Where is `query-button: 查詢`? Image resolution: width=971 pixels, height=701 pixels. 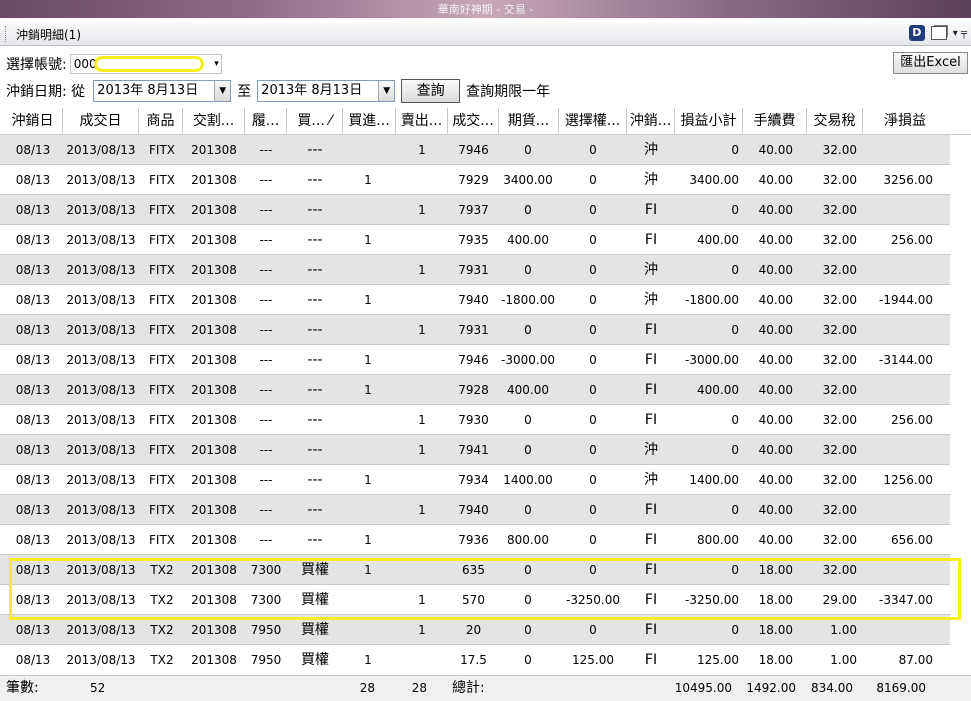 query-button: 查詢 is located at coordinates (431, 91).